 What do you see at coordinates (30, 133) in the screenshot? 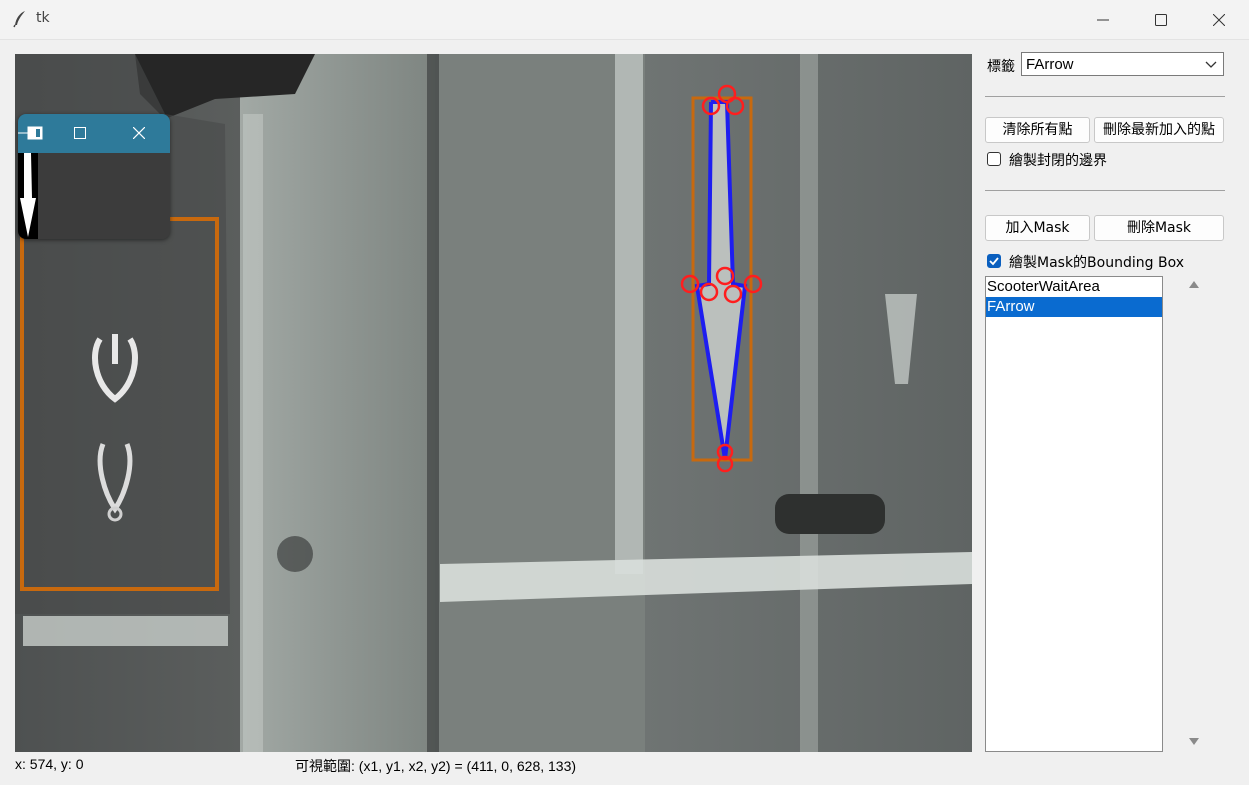
I see `preview-app-icon` at bounding box center [30, 133].